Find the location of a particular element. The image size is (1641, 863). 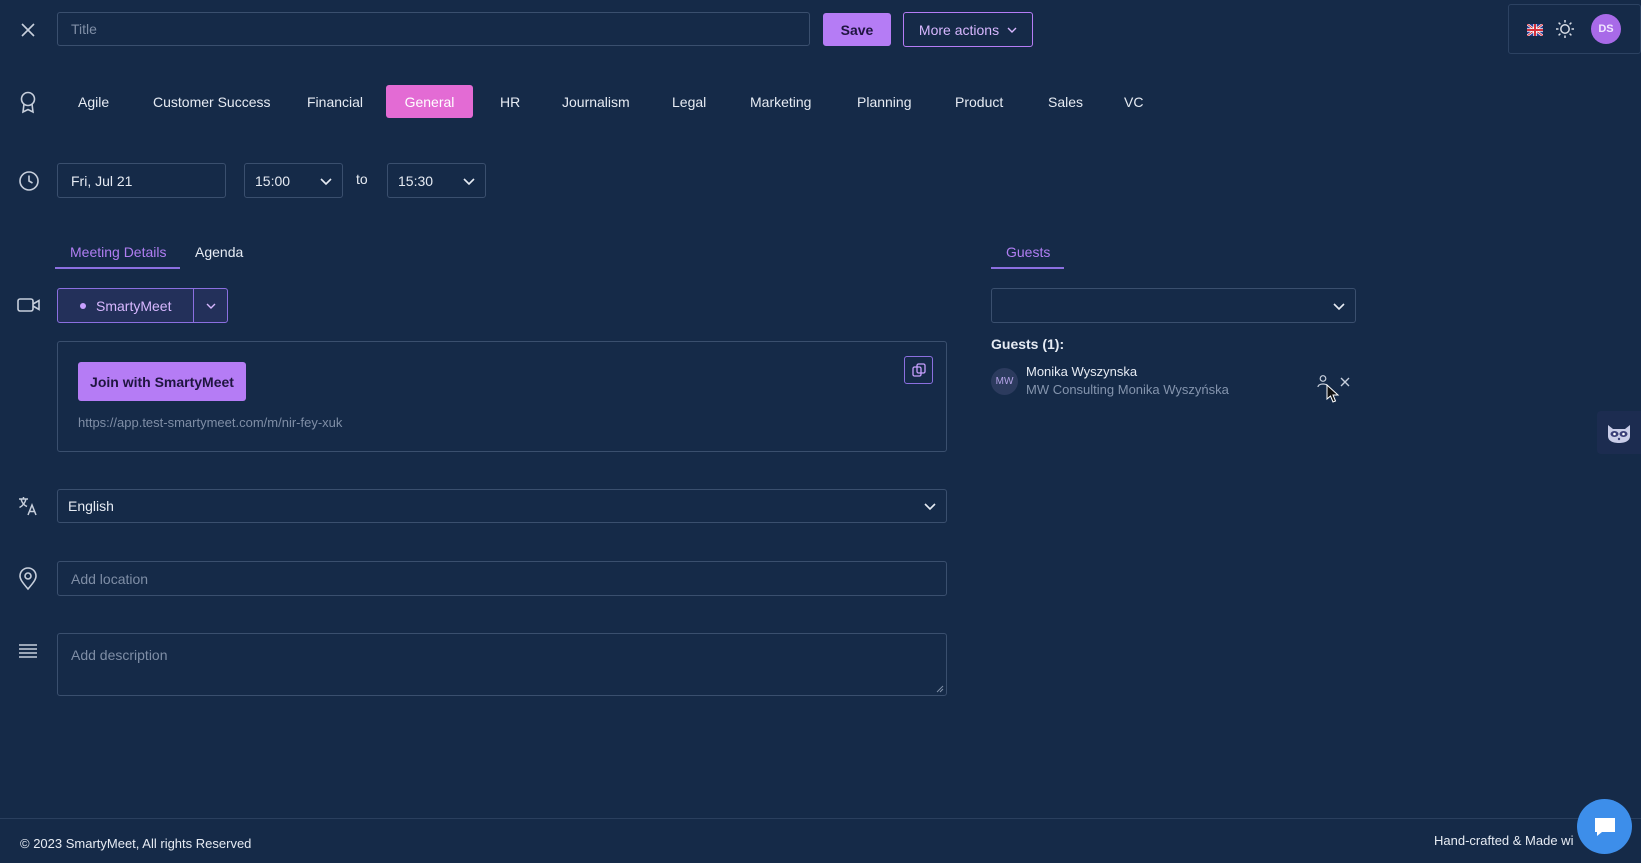

more-actions-label: More actions is located at coordinates (959, 29).